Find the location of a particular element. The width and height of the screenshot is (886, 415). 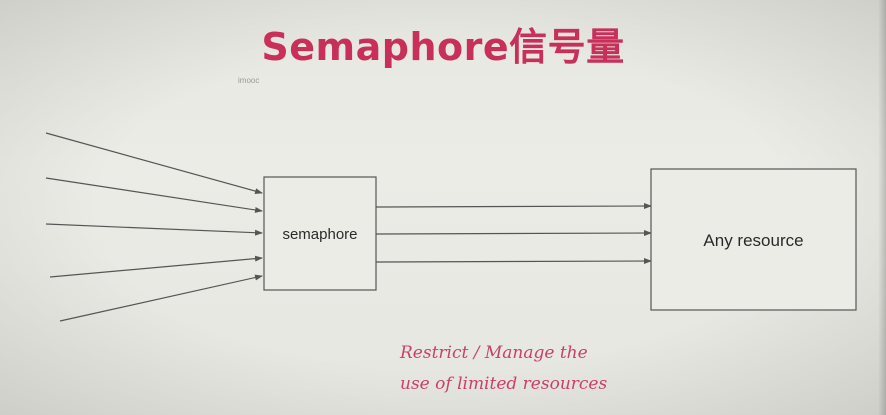

caption-line-1: Restrict / Manage the is located at coordinates (494, 353).